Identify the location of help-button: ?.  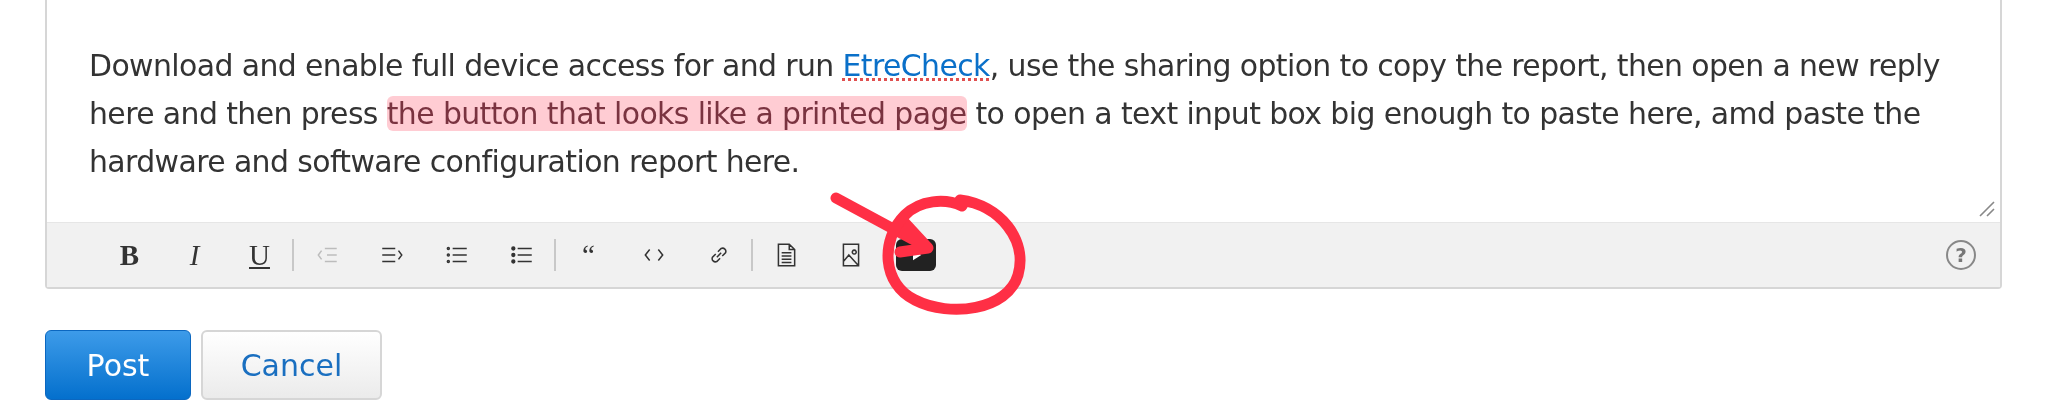
(1961, 255).